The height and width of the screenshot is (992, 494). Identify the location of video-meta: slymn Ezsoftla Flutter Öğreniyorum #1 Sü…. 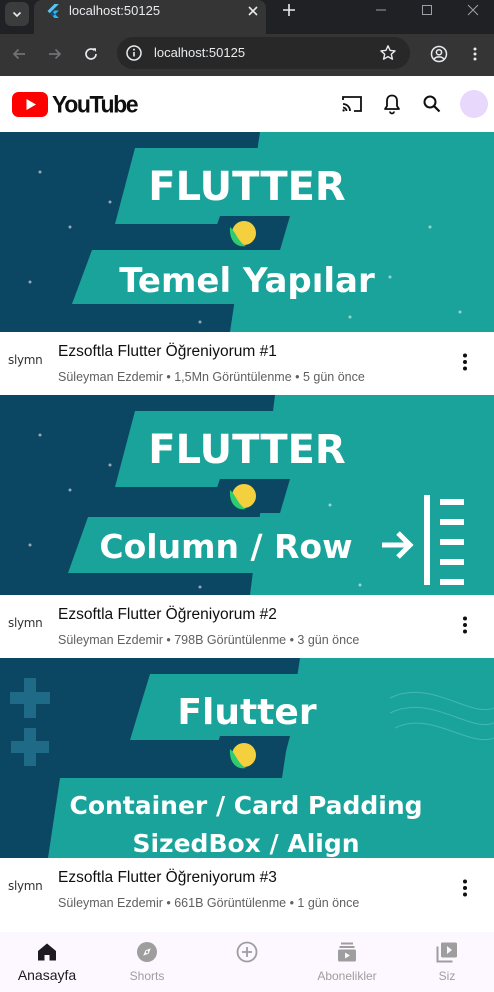
(247, 363).